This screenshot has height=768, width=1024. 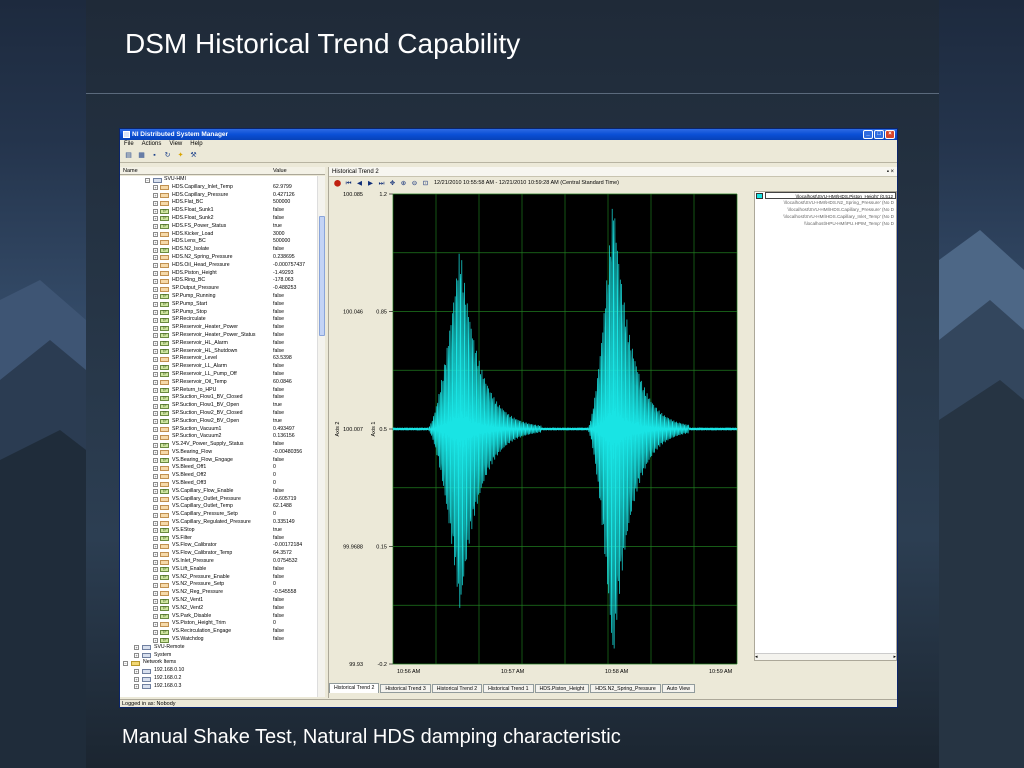 I want to click on tree-item: + TF SP.Reservoir_Heater_Power false, so click(x=218, y=328).